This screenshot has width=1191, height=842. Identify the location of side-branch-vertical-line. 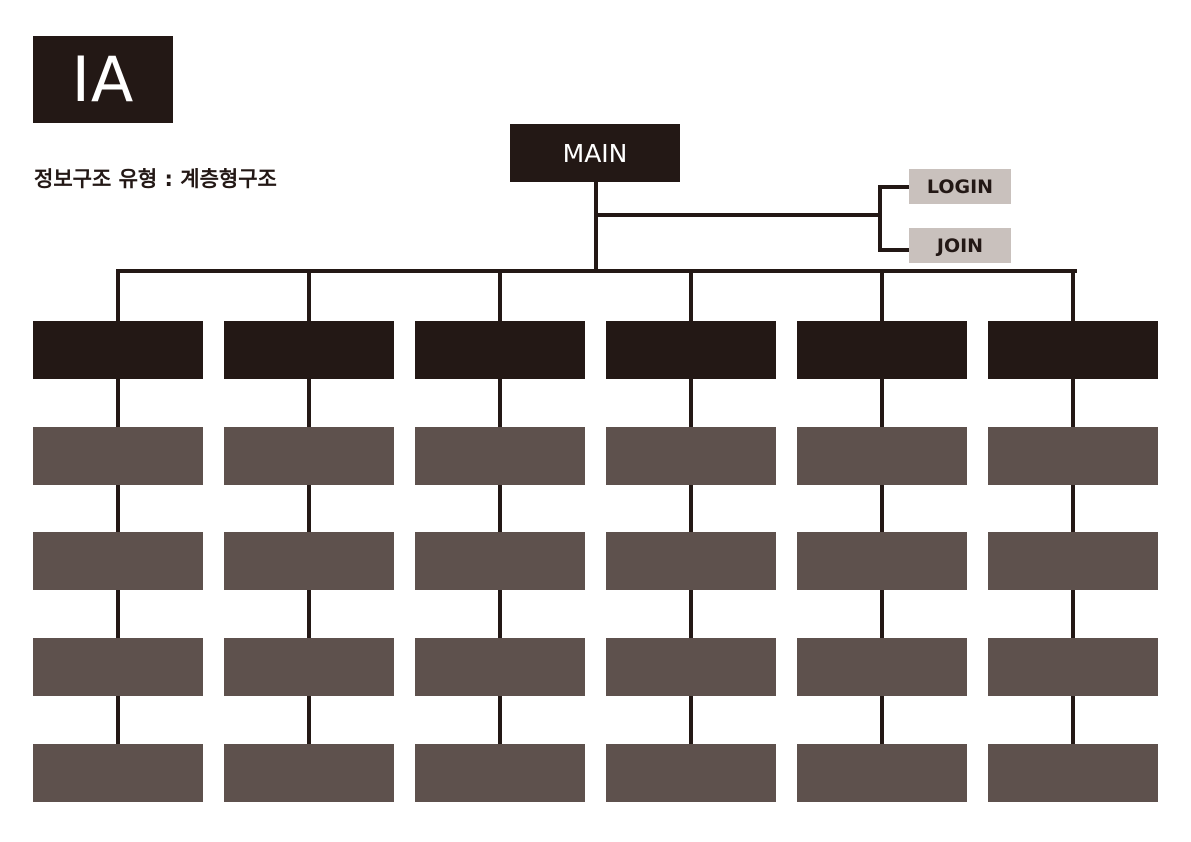
(880, 218).